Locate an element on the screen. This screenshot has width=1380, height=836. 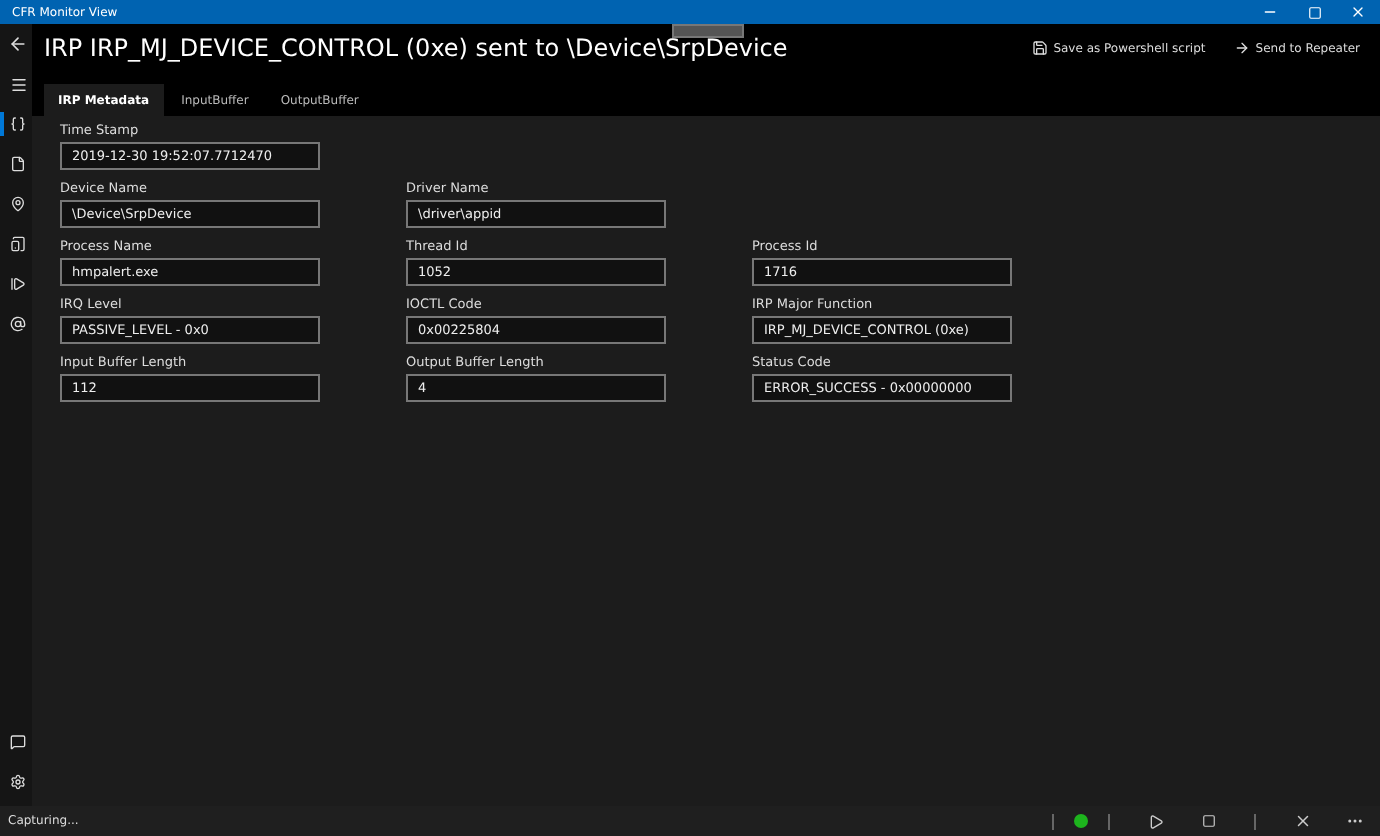
stop-icon is located at coordinates (1208, 821).